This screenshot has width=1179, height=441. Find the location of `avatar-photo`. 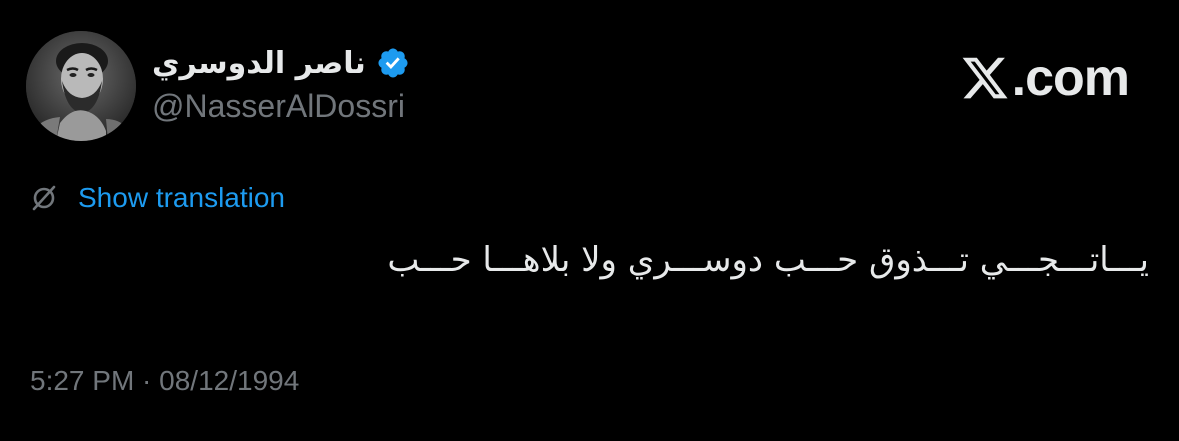

avatar-photo is located at coordinates (81, 86).